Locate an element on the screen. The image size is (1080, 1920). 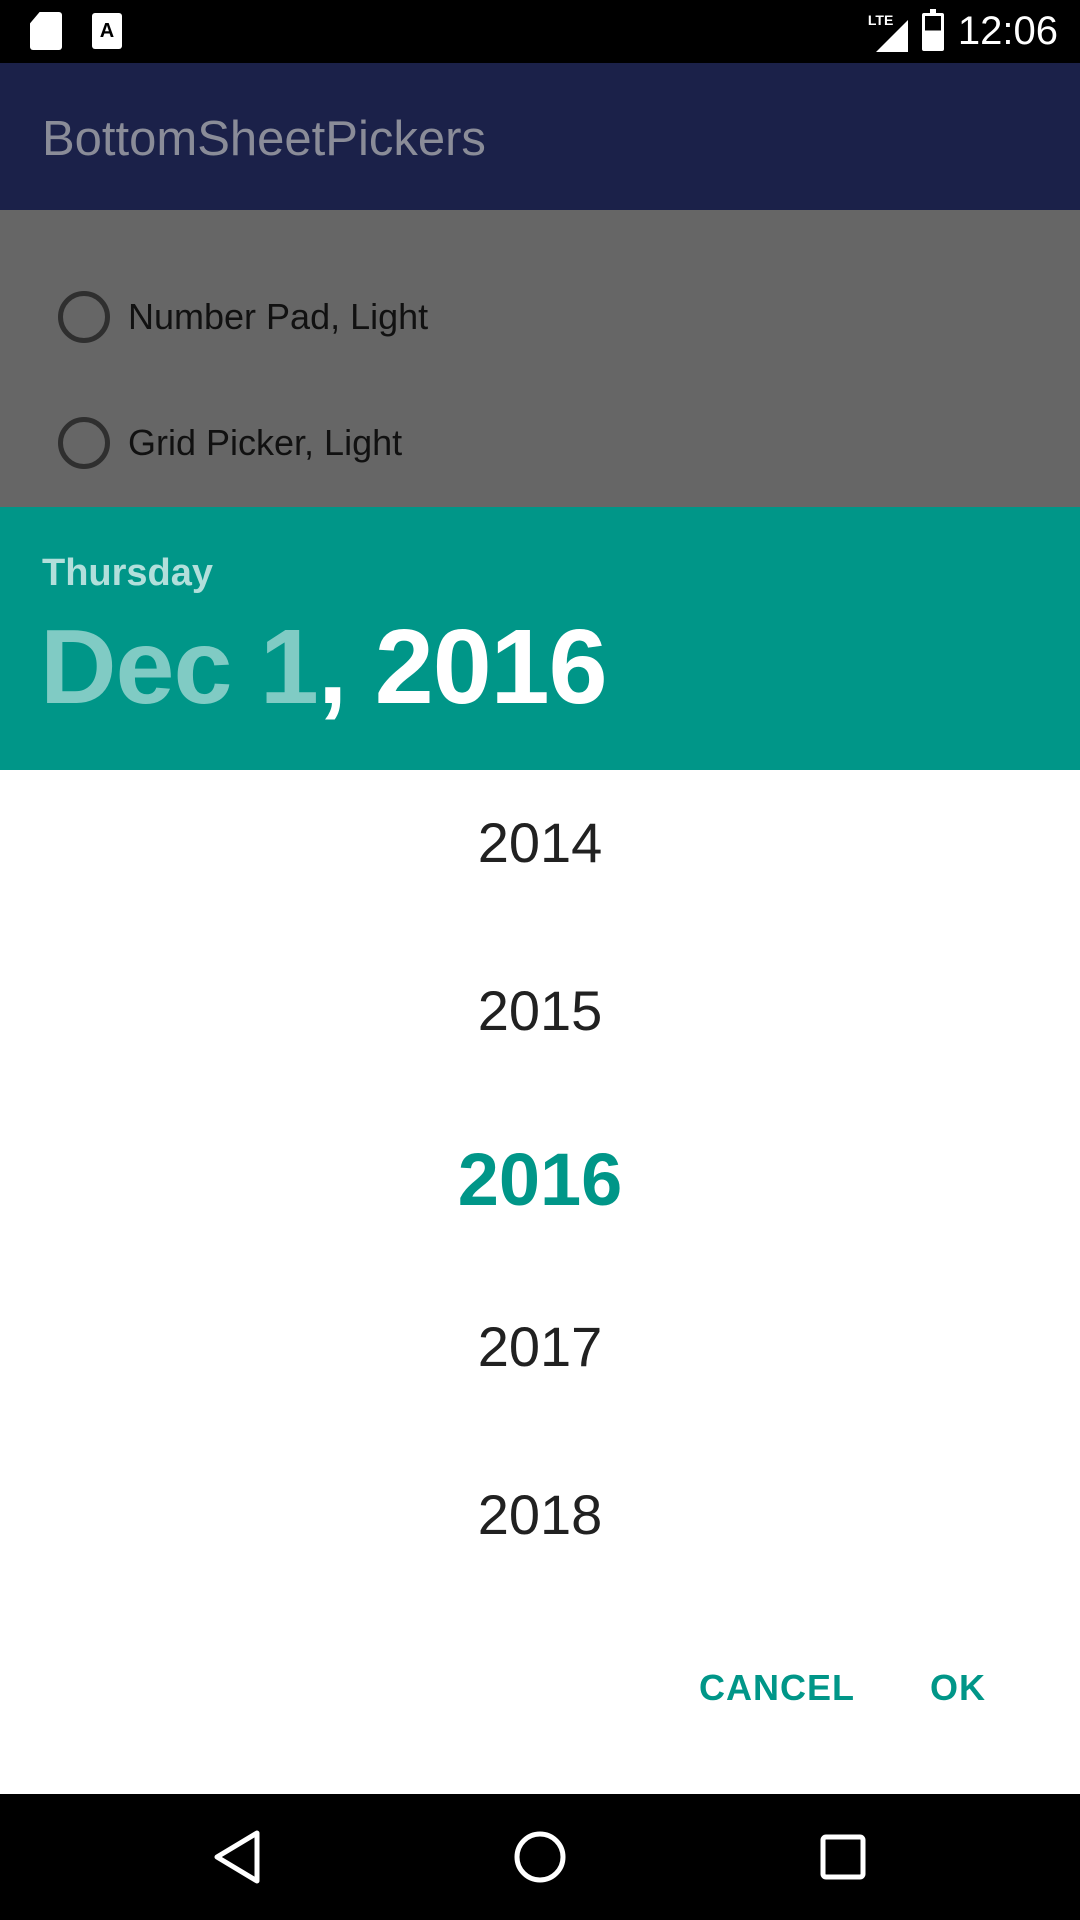
app-title: BottomSheetPickers is located at coordinates (264, 139).